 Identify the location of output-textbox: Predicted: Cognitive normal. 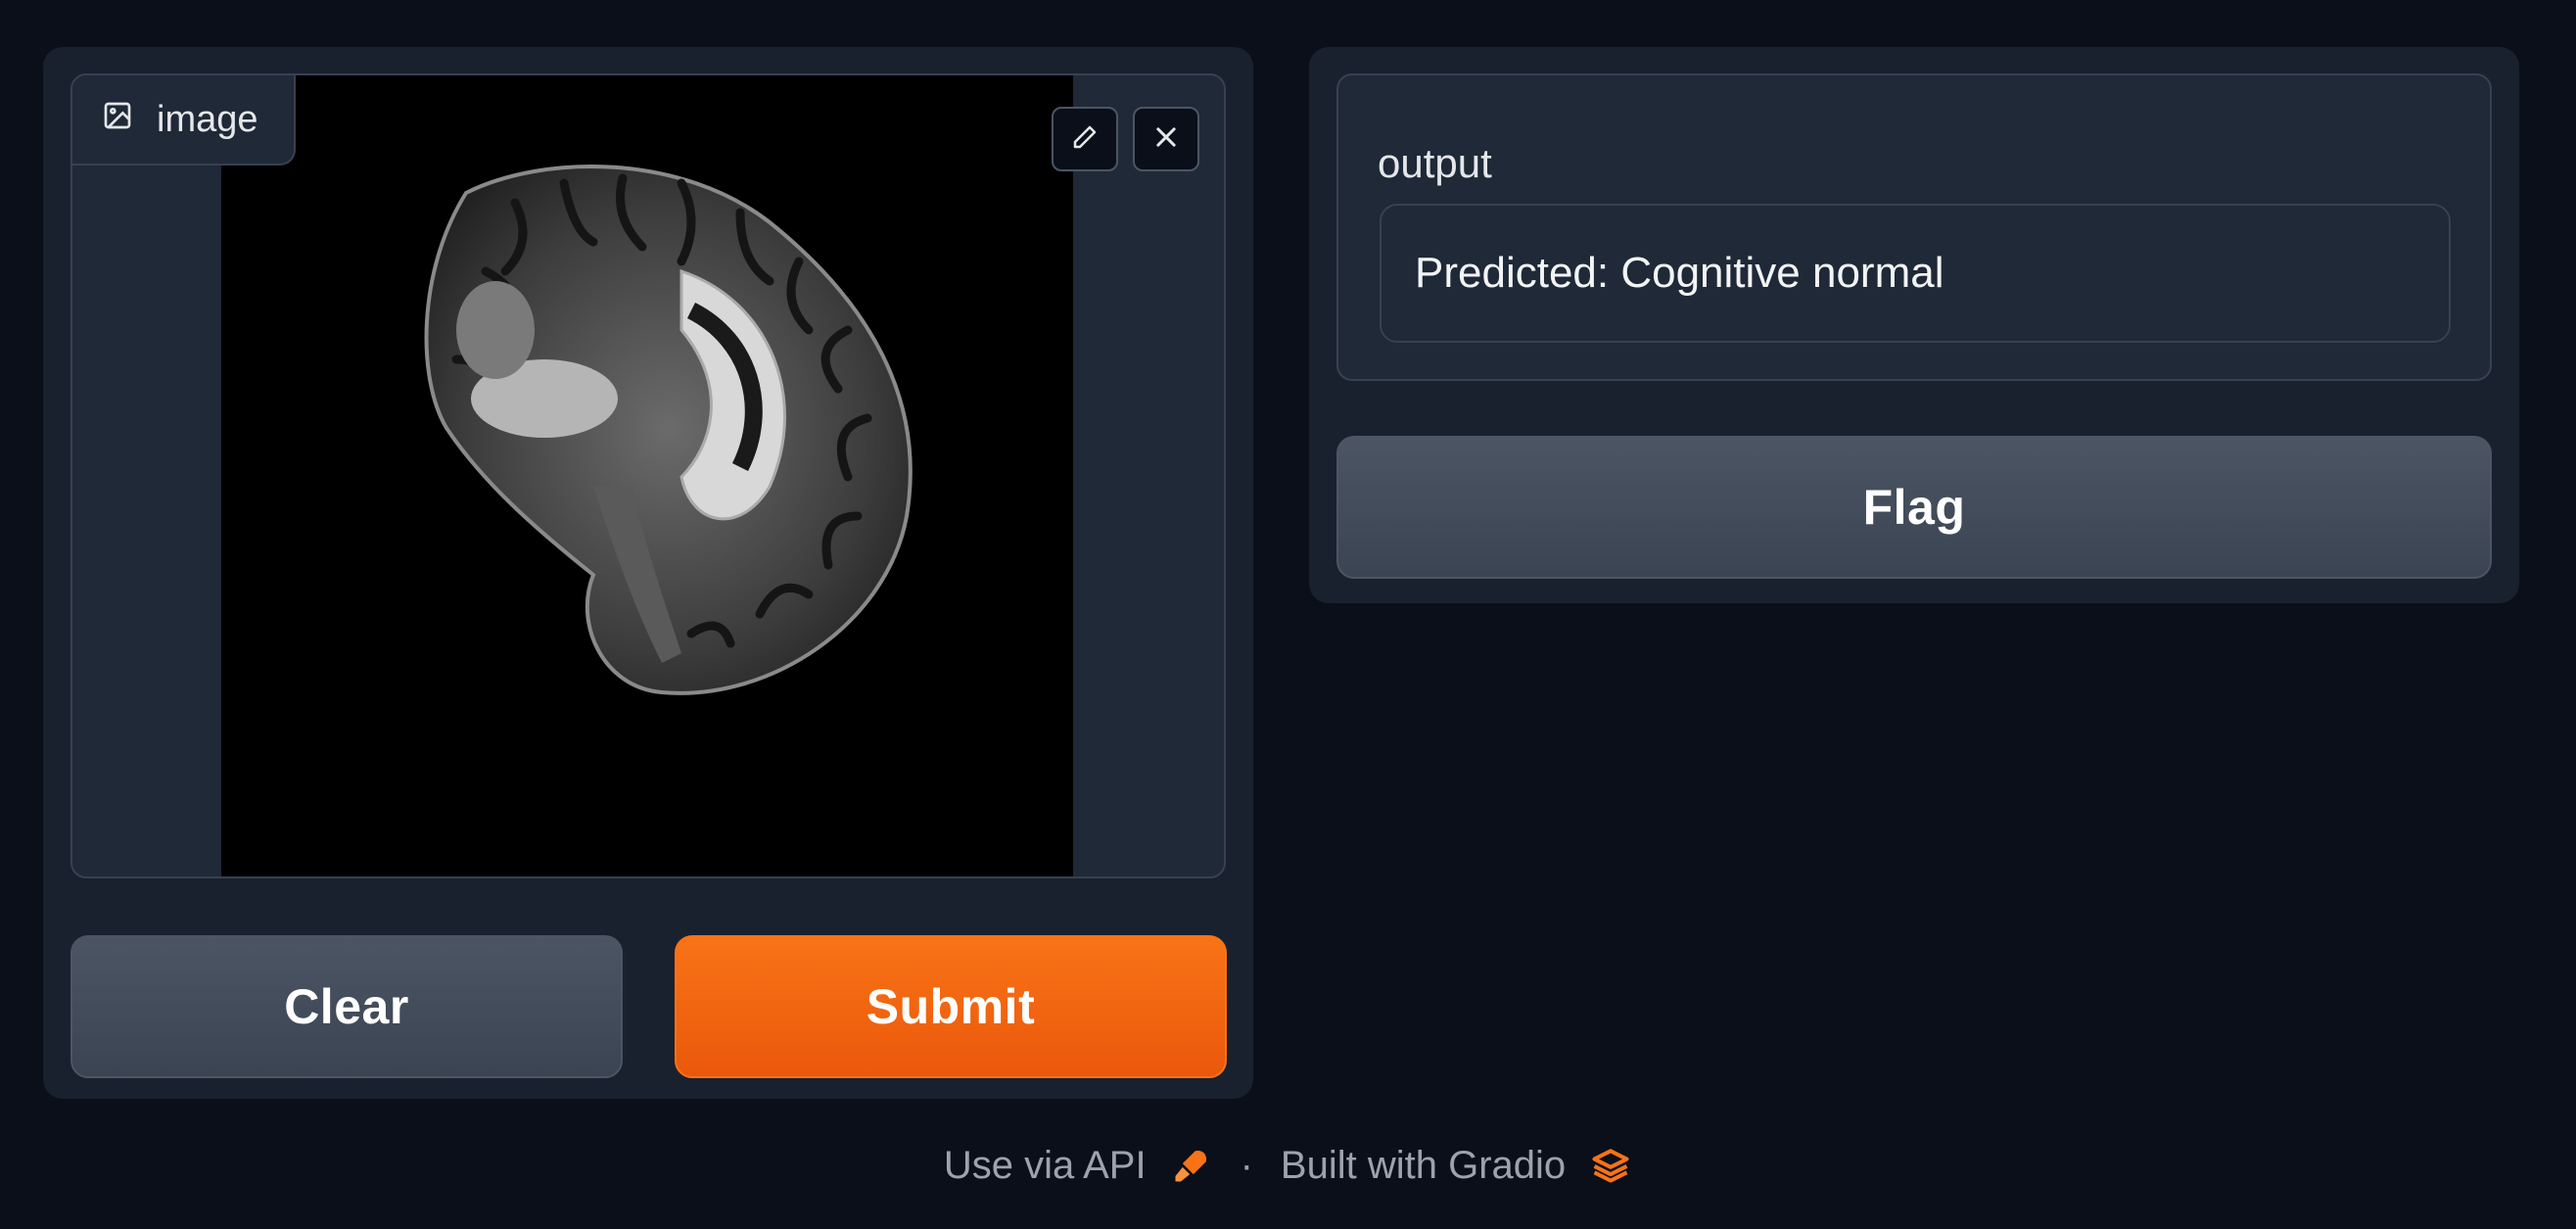
(1916, 273).